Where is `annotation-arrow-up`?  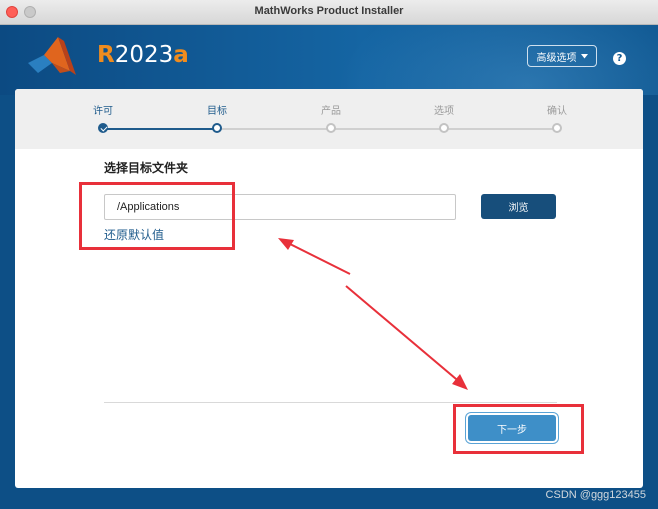 annotation-arrow-up is located at coordinates (319, 258).